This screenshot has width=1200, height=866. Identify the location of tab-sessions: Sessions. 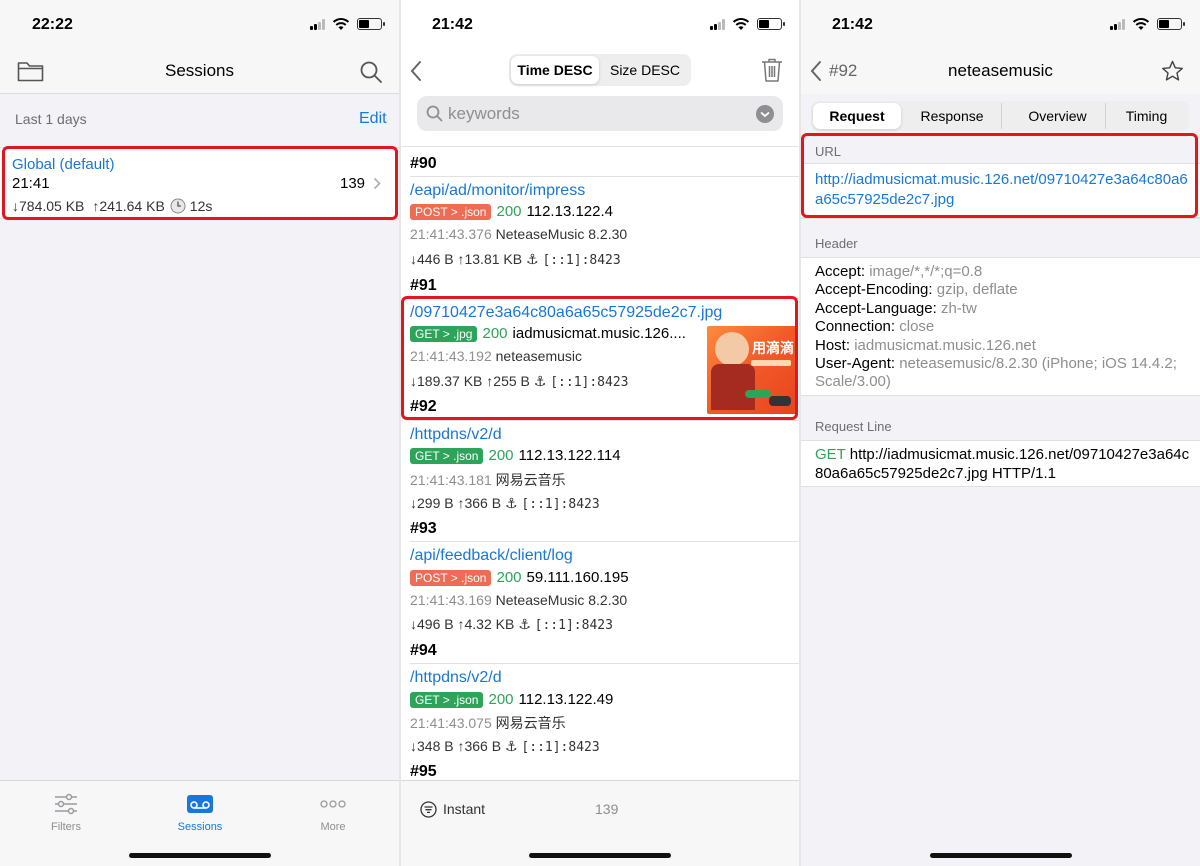
(200, 812).